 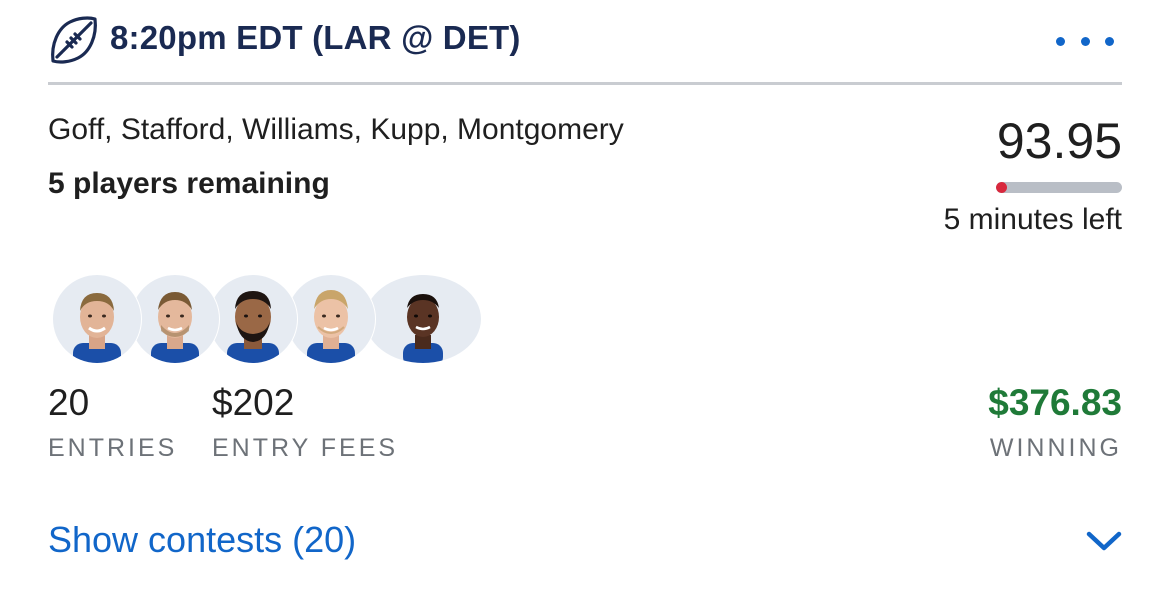 What do you see at coordinates (189, 183) in the screenshot?
I see `players-remaining: 5 players remaining` at bounding box center [189, 183].